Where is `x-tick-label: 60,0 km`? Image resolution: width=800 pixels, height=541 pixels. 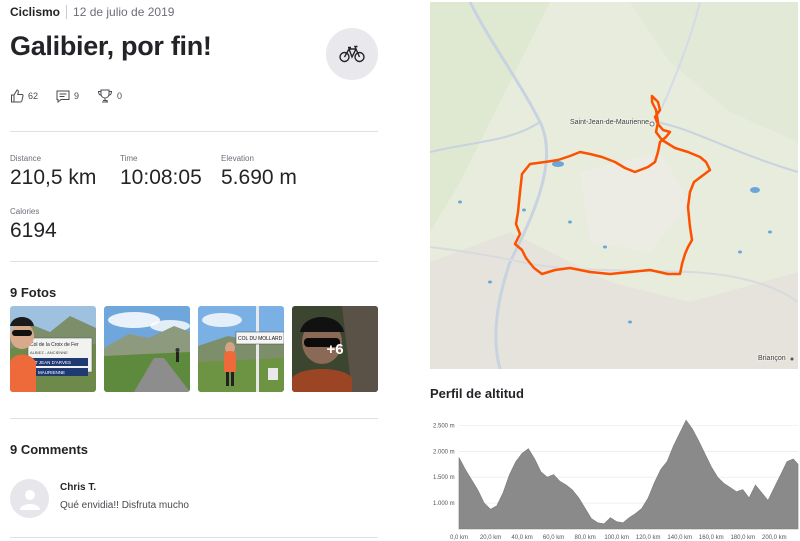 x-tick-label: 60,0 km is located at coordinates (553, 538).